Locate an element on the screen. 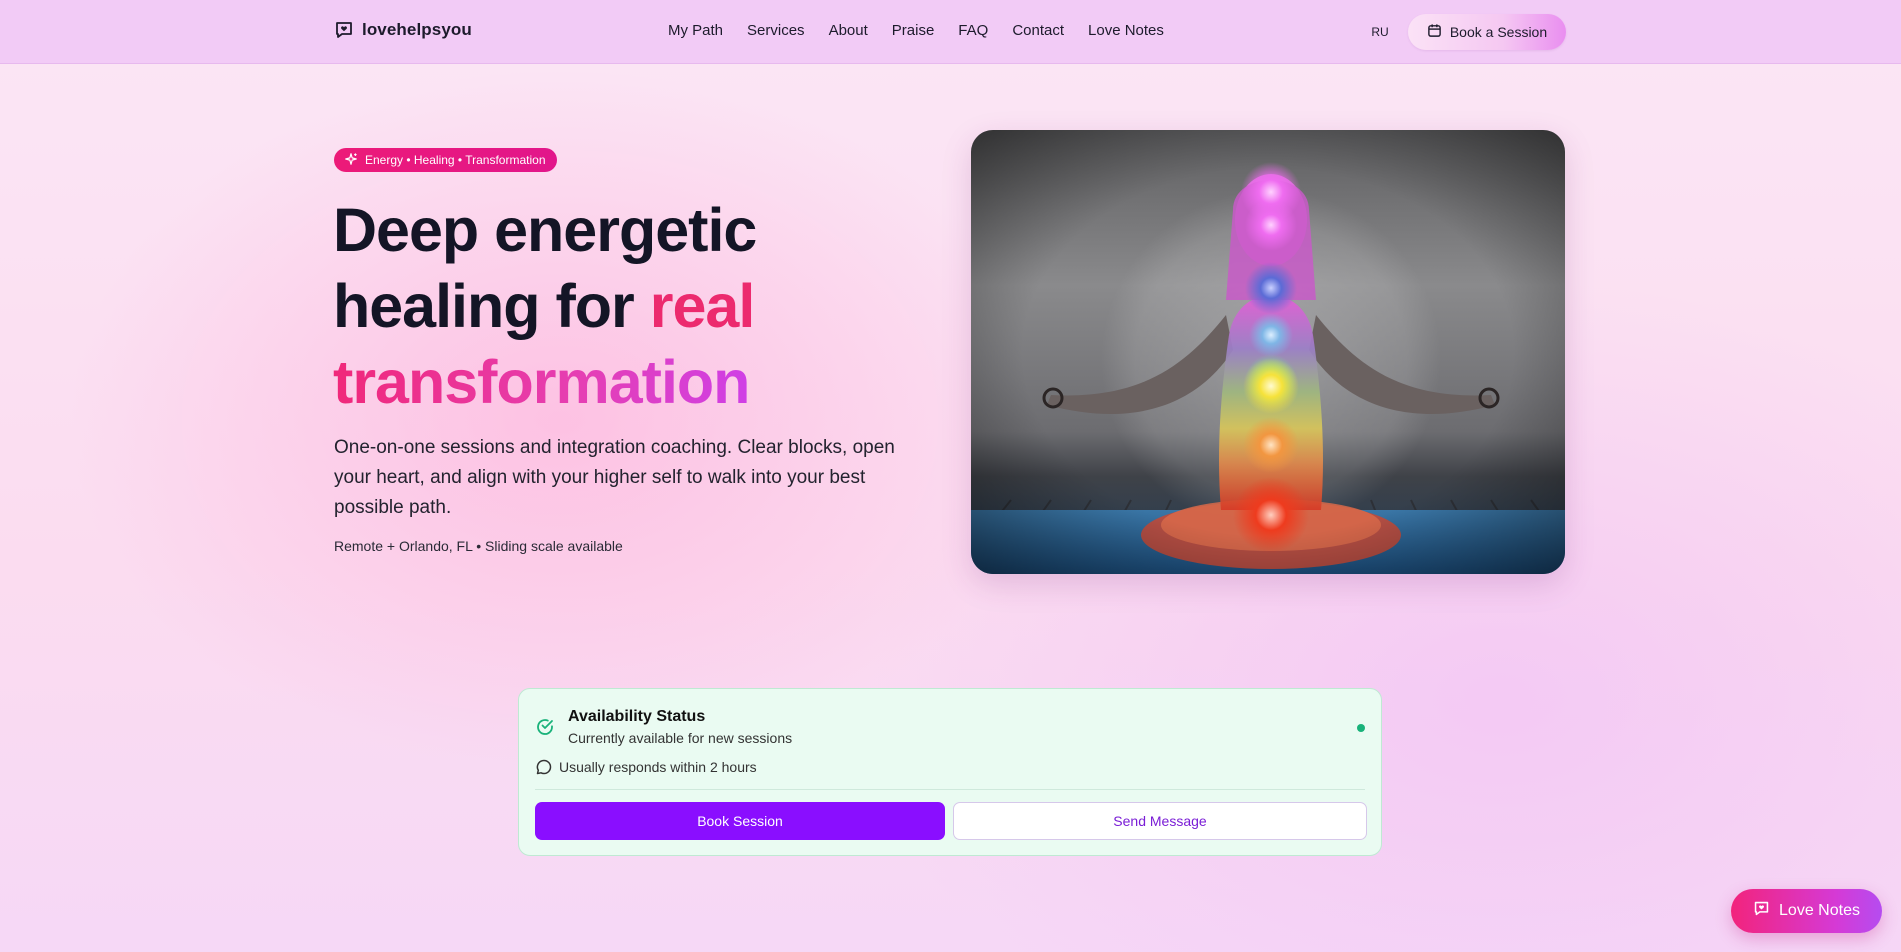  book-a-session-button: Book a Session is located at coordinates (1487, 32).